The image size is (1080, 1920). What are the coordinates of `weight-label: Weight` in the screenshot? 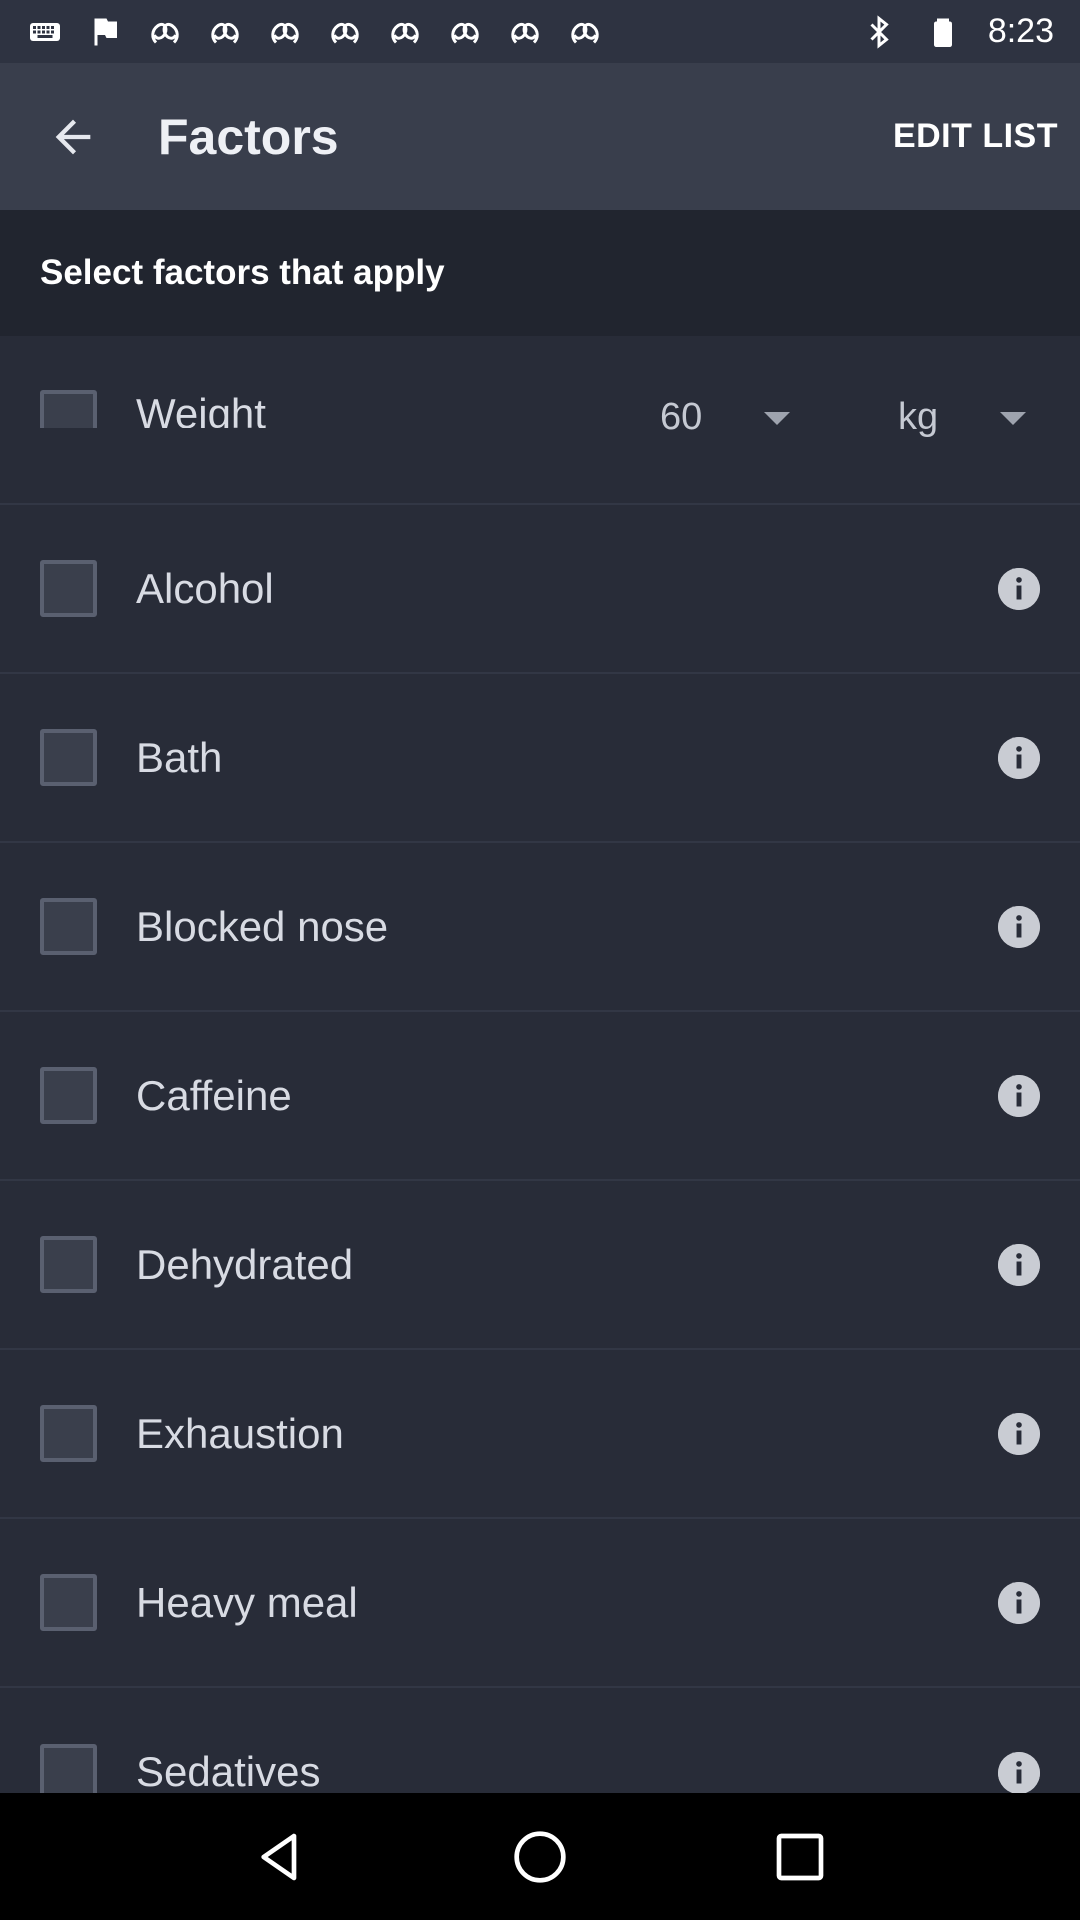 It's located at (201, 409).